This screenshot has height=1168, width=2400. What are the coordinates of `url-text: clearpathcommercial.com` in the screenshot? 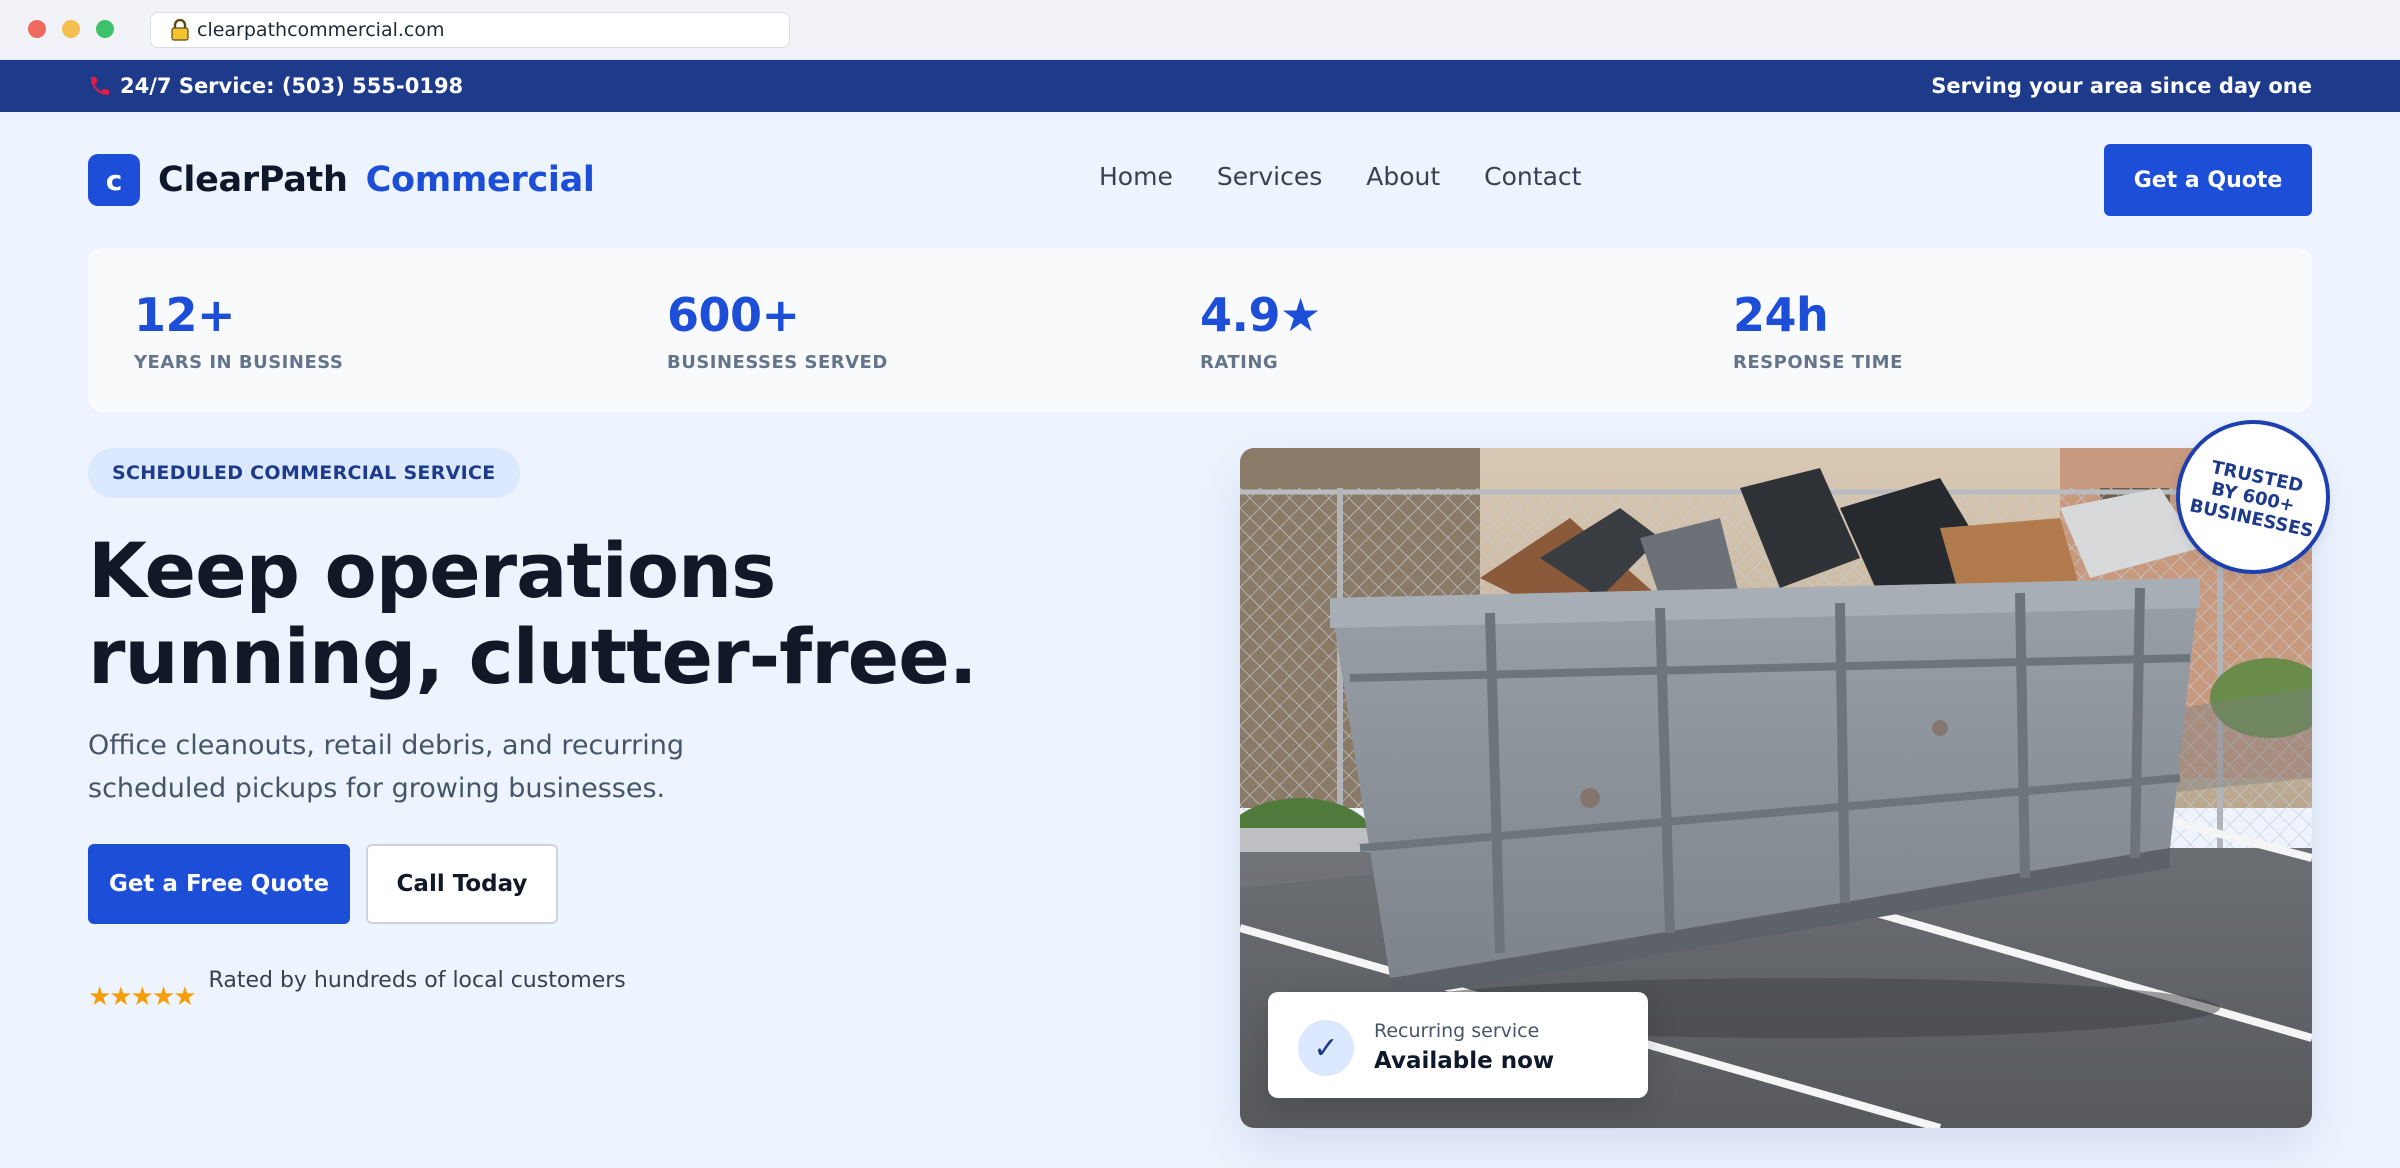 It's located at (321, 30).